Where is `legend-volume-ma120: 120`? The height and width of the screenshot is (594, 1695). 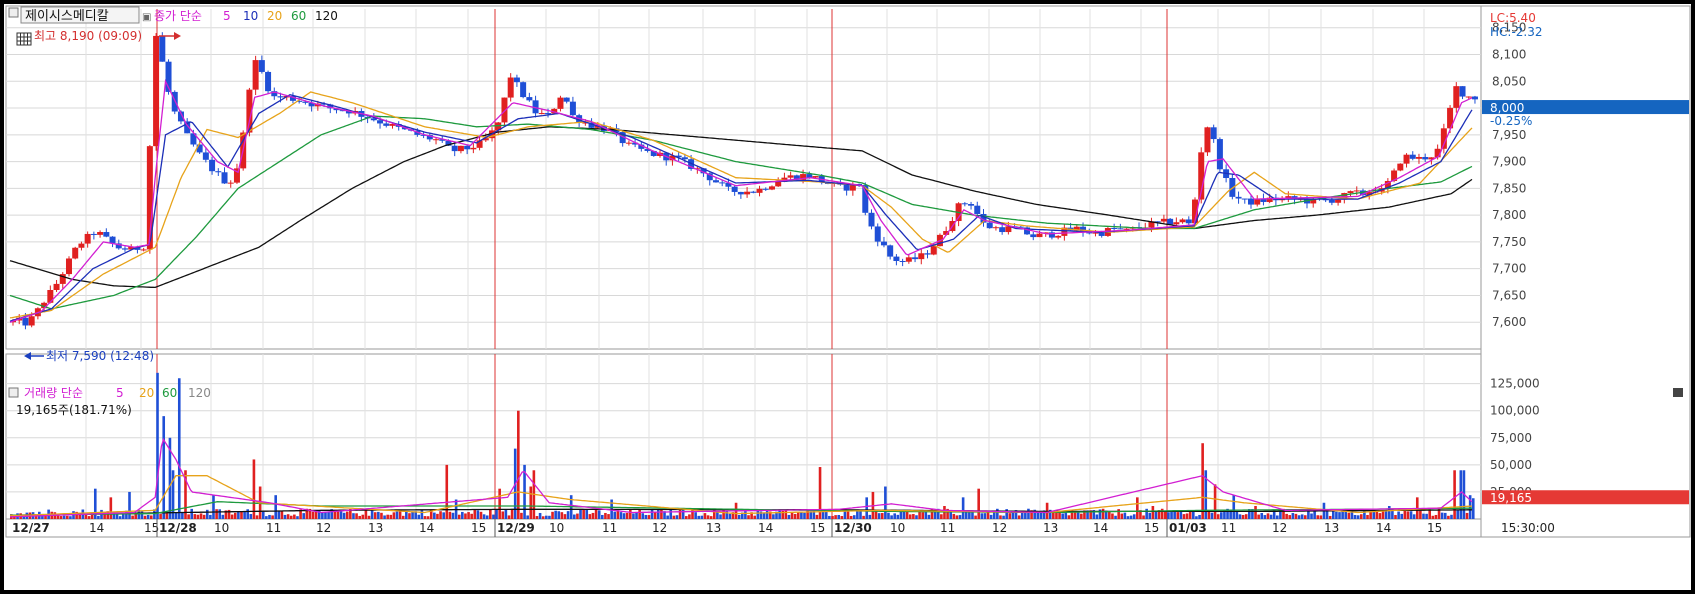 legend-volume-ma120: 120 is located at coordinates (199, 393).